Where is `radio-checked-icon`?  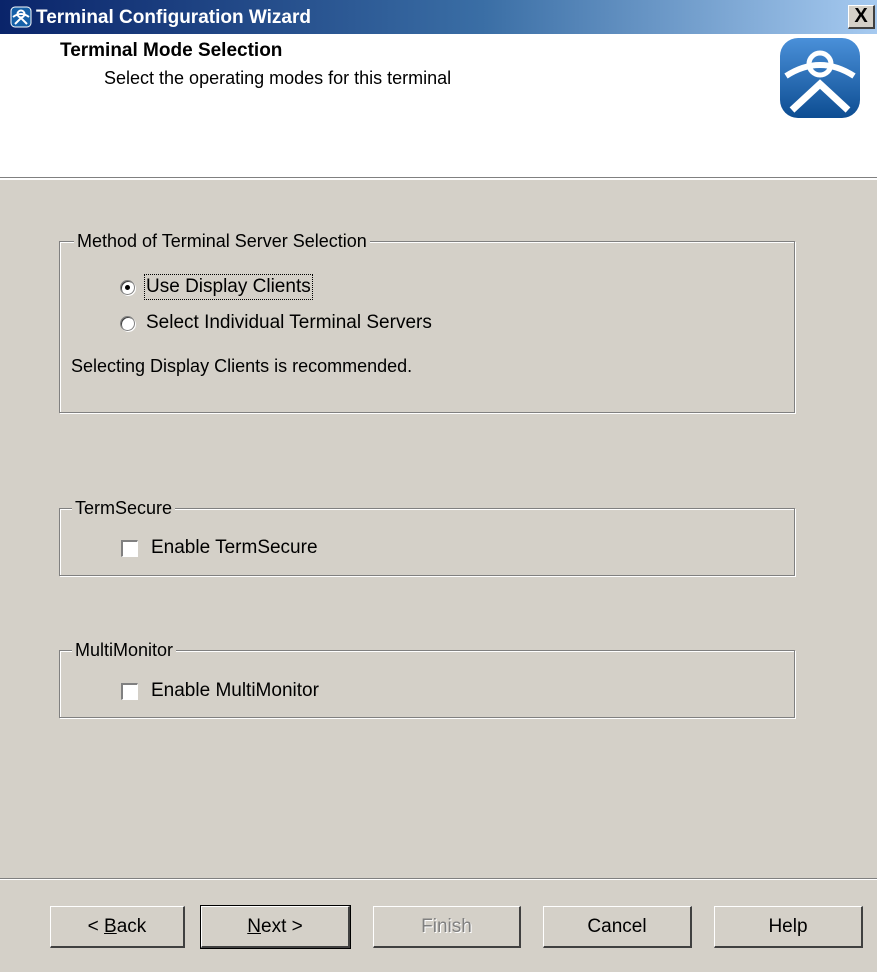
radio-checked-icon is located at coordinates (127, 287).